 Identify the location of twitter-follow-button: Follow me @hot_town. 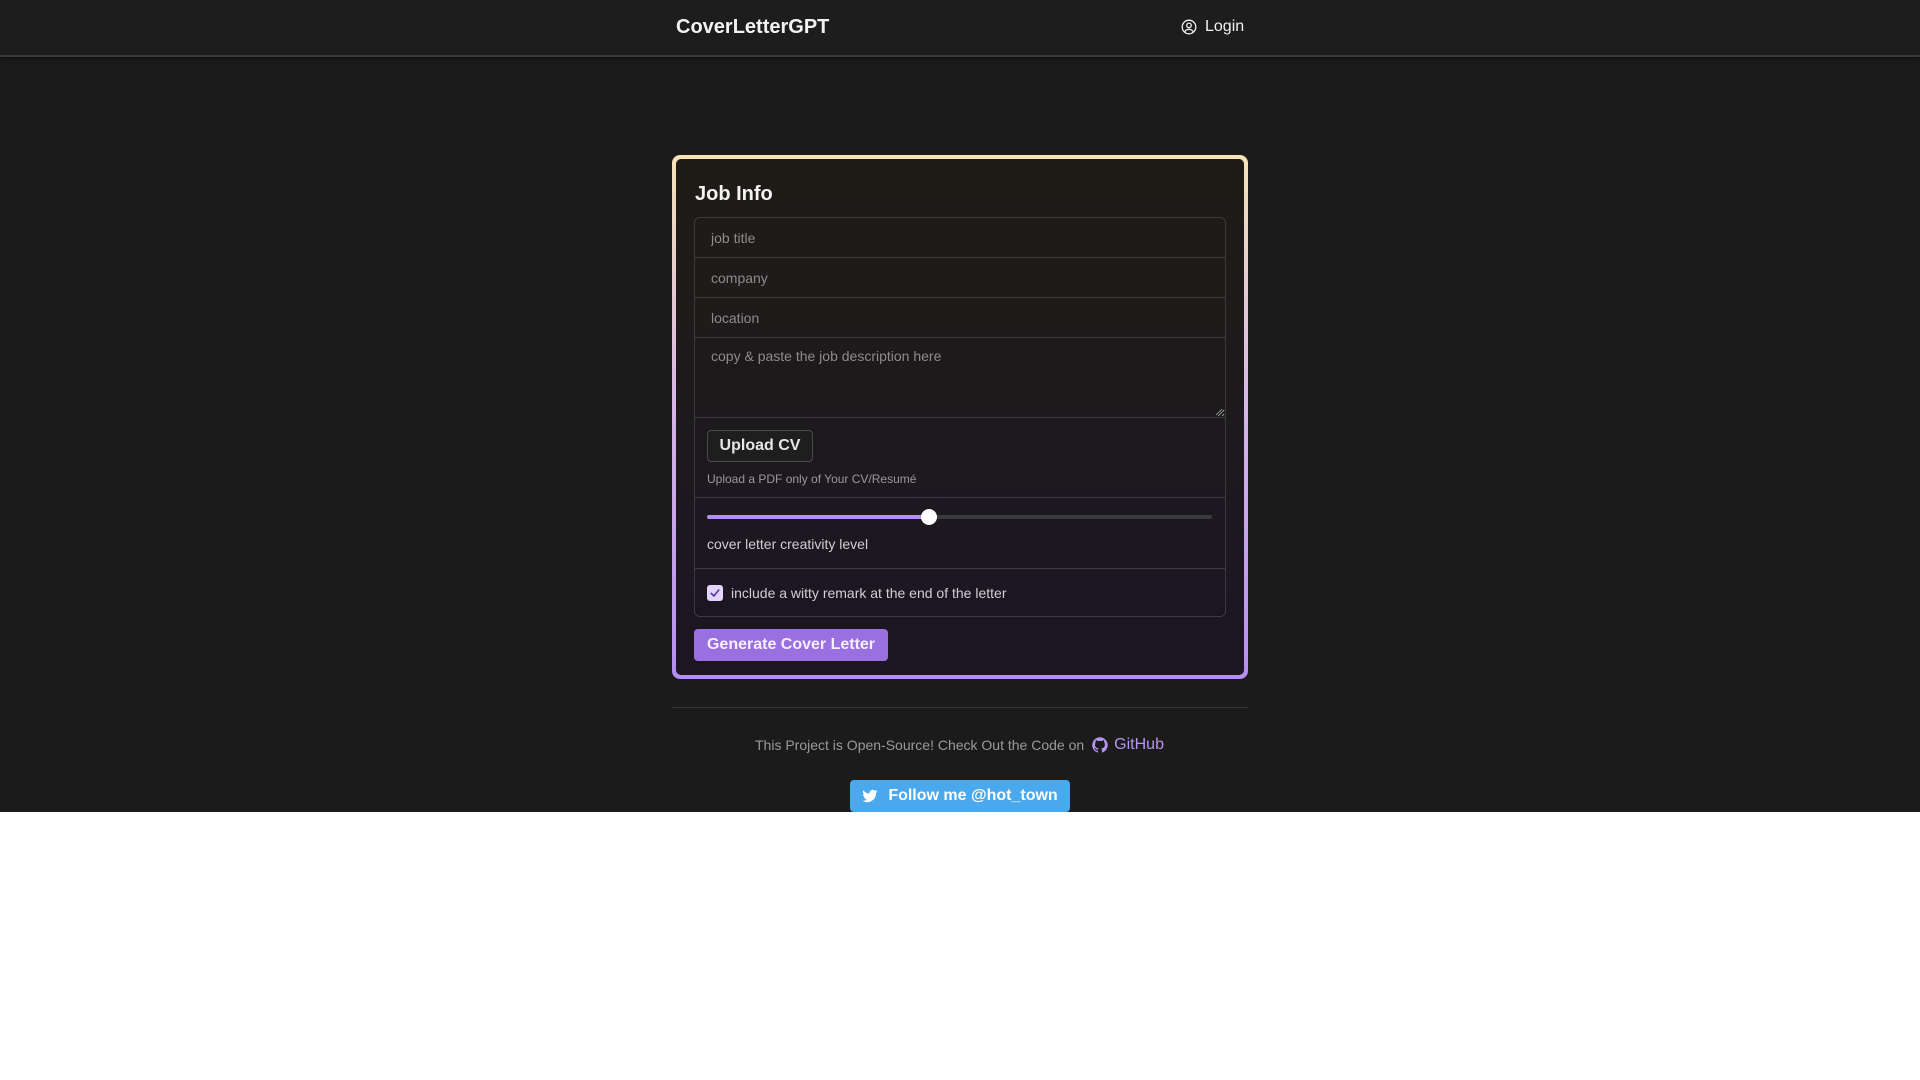
(960, 796).